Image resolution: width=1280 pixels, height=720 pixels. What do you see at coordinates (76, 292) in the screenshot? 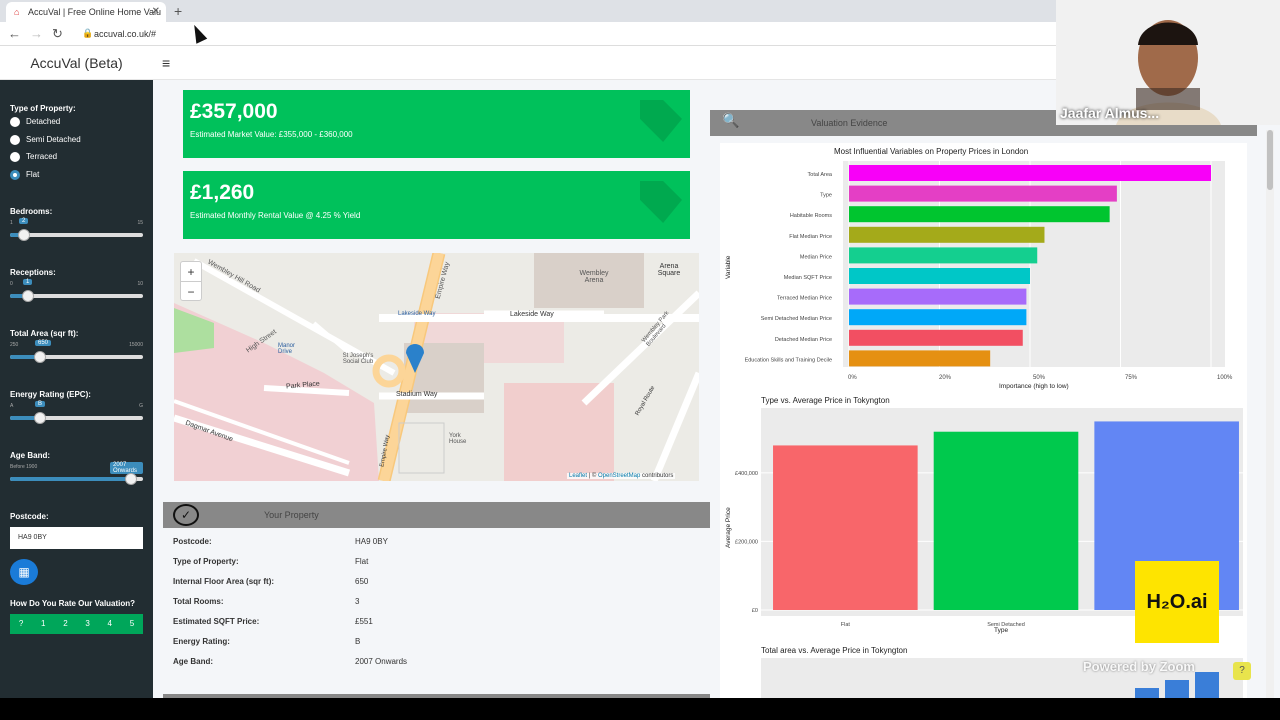
I see `receptions-slider: 0 10 1` at bounding box center [76, 292].